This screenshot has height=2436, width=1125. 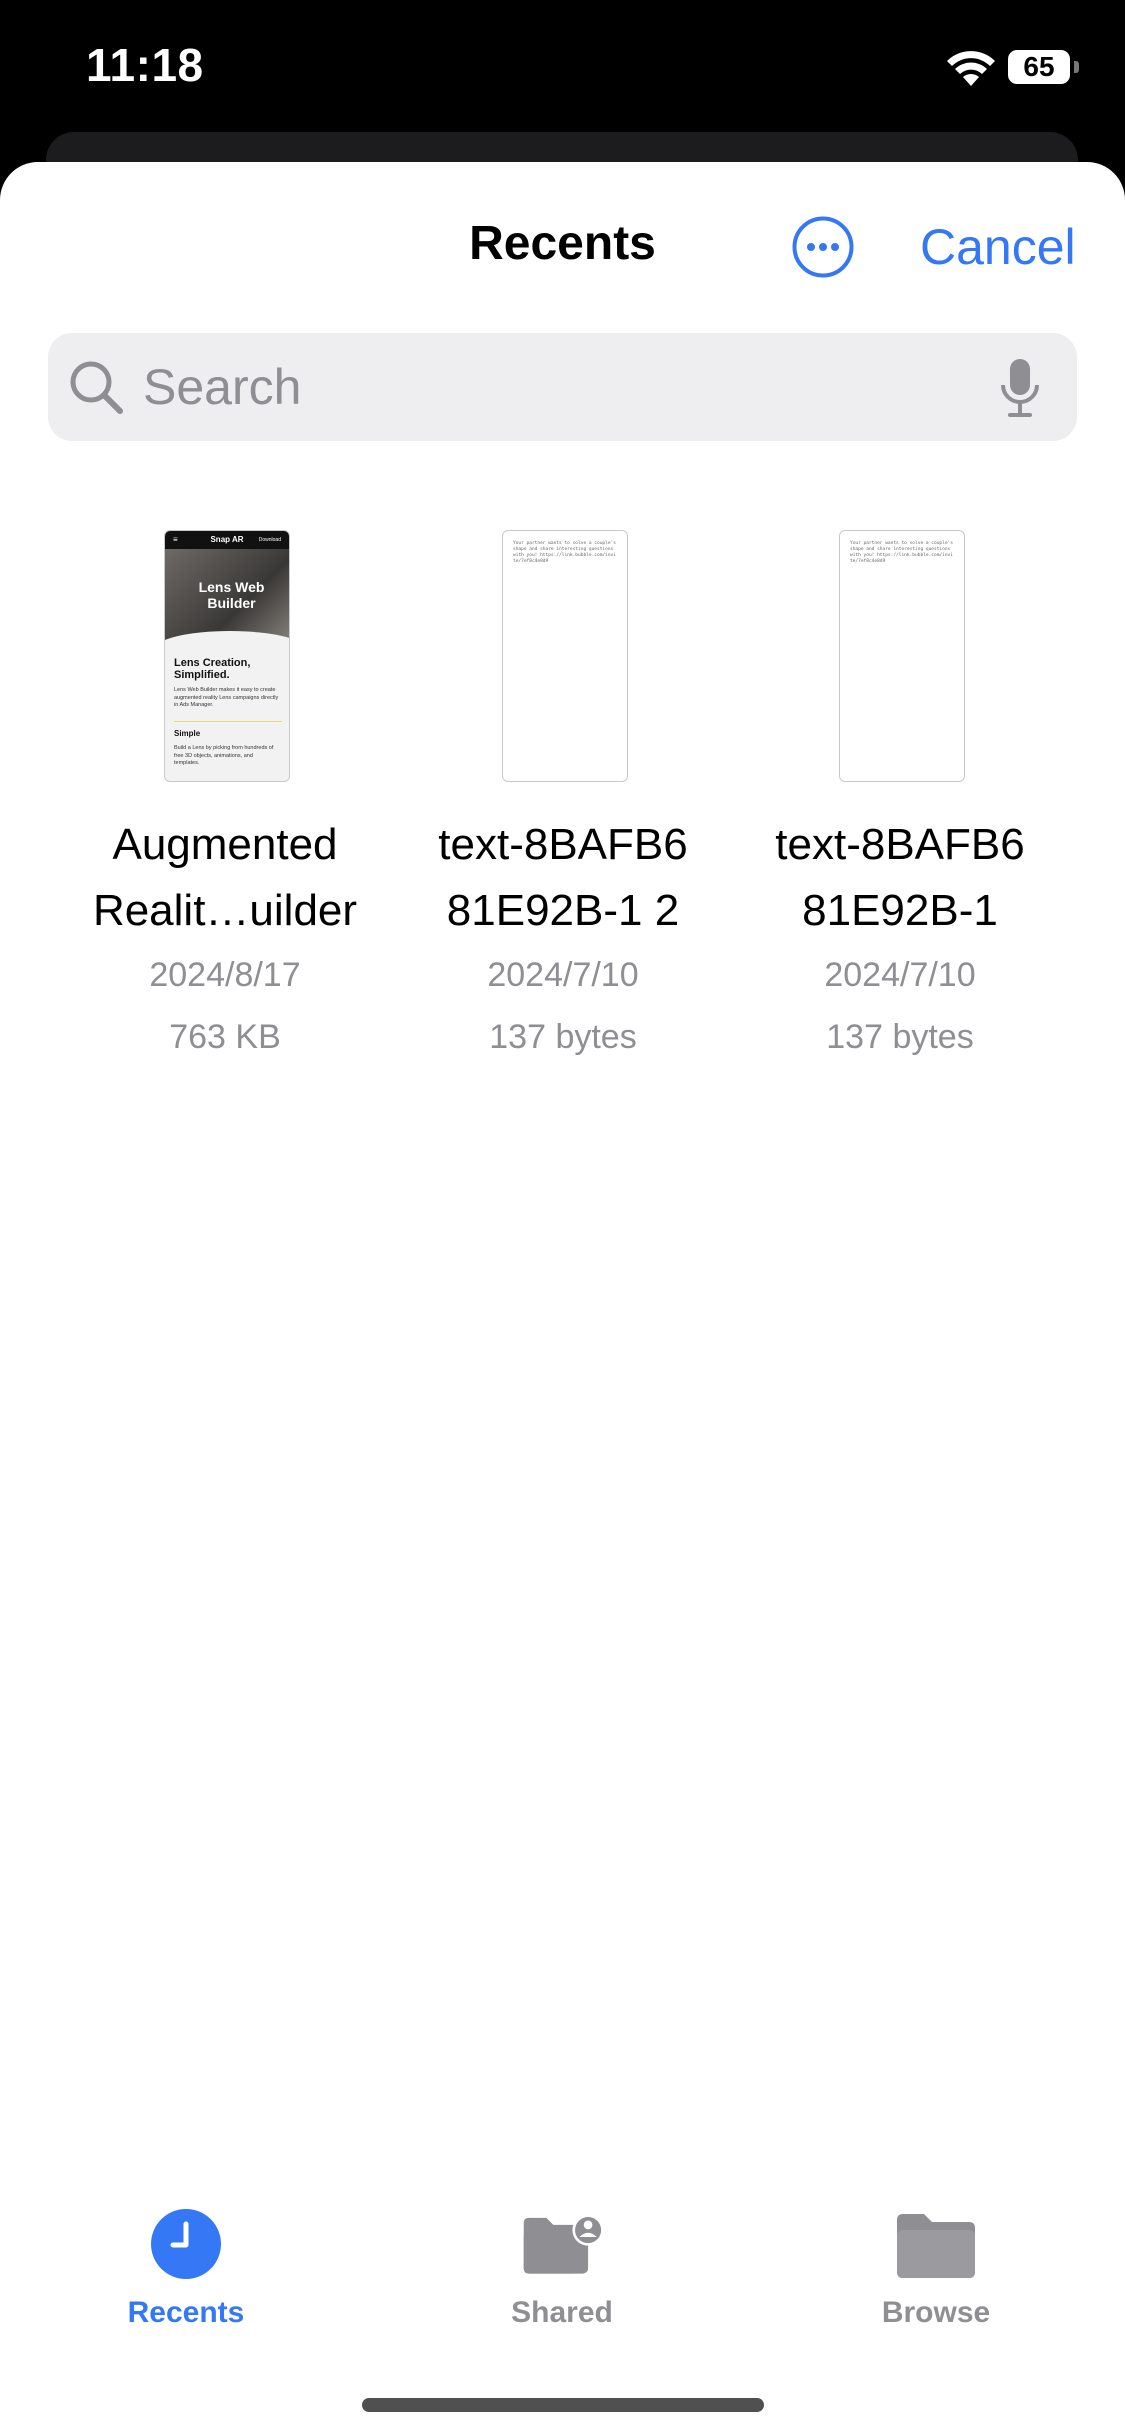 What do you see at coordinates (900, 878) in the screenshot?
I see `file-name: text-8BAFB6 81E92B-1` at bounding box center [900, 878].